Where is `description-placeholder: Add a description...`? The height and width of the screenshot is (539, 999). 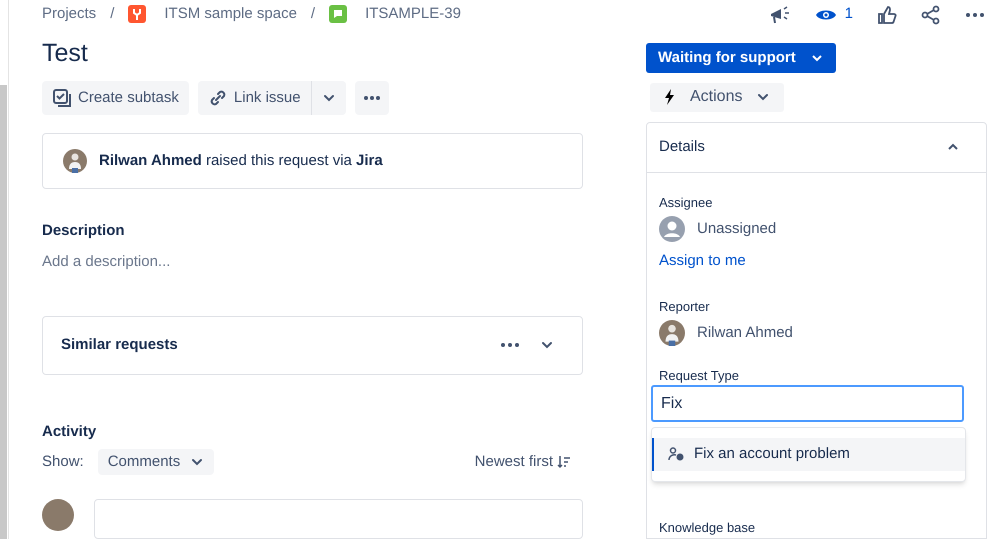
description-placeholder: Add a description... is located at coordinates (312, 262).